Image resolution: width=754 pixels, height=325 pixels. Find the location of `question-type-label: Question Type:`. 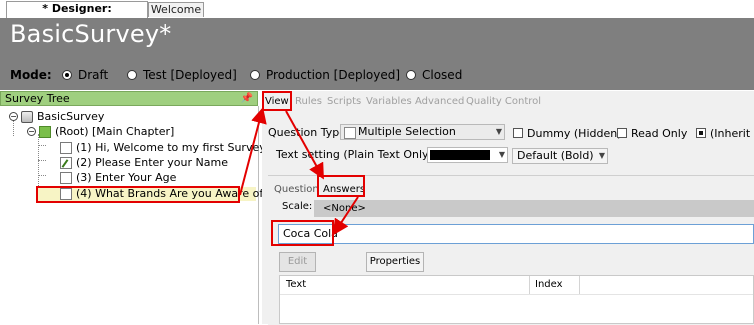

question-type-label: Question Type: is located at coordinates (309, 132).